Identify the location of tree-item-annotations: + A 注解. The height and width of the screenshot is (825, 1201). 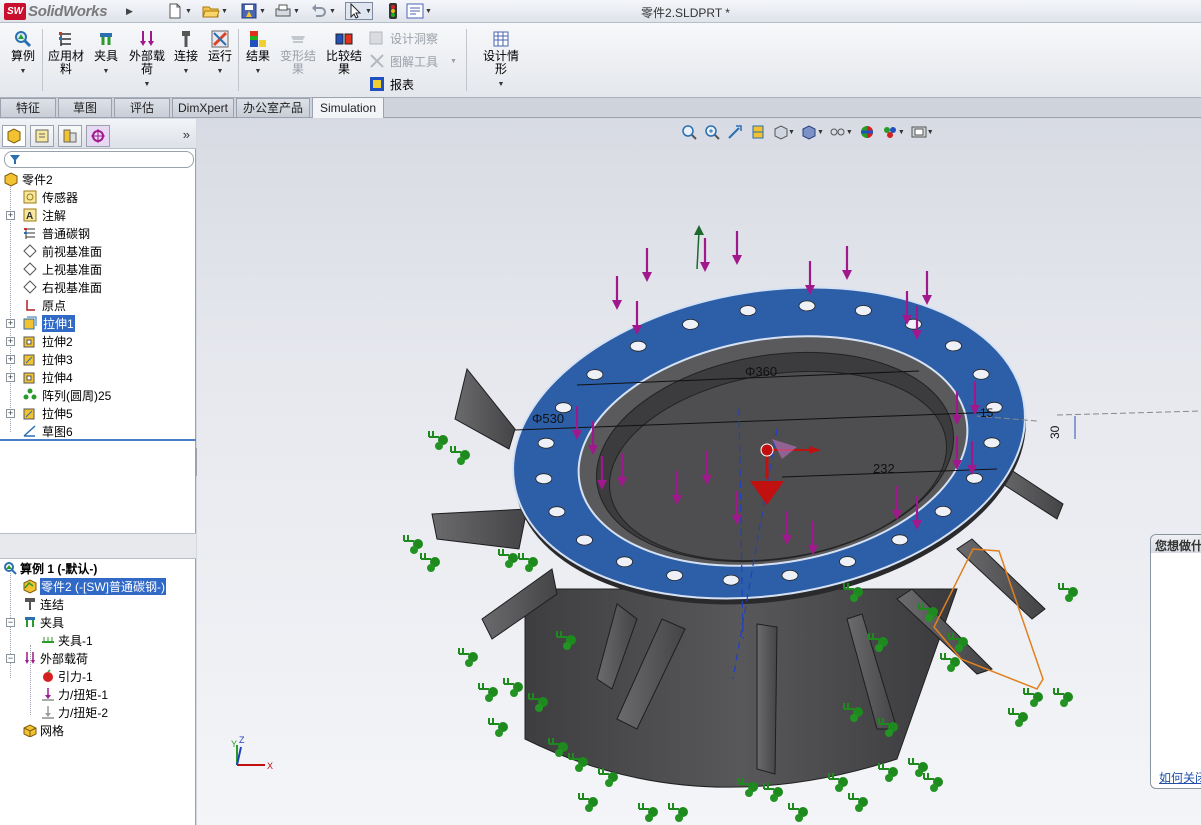
(98, 215).